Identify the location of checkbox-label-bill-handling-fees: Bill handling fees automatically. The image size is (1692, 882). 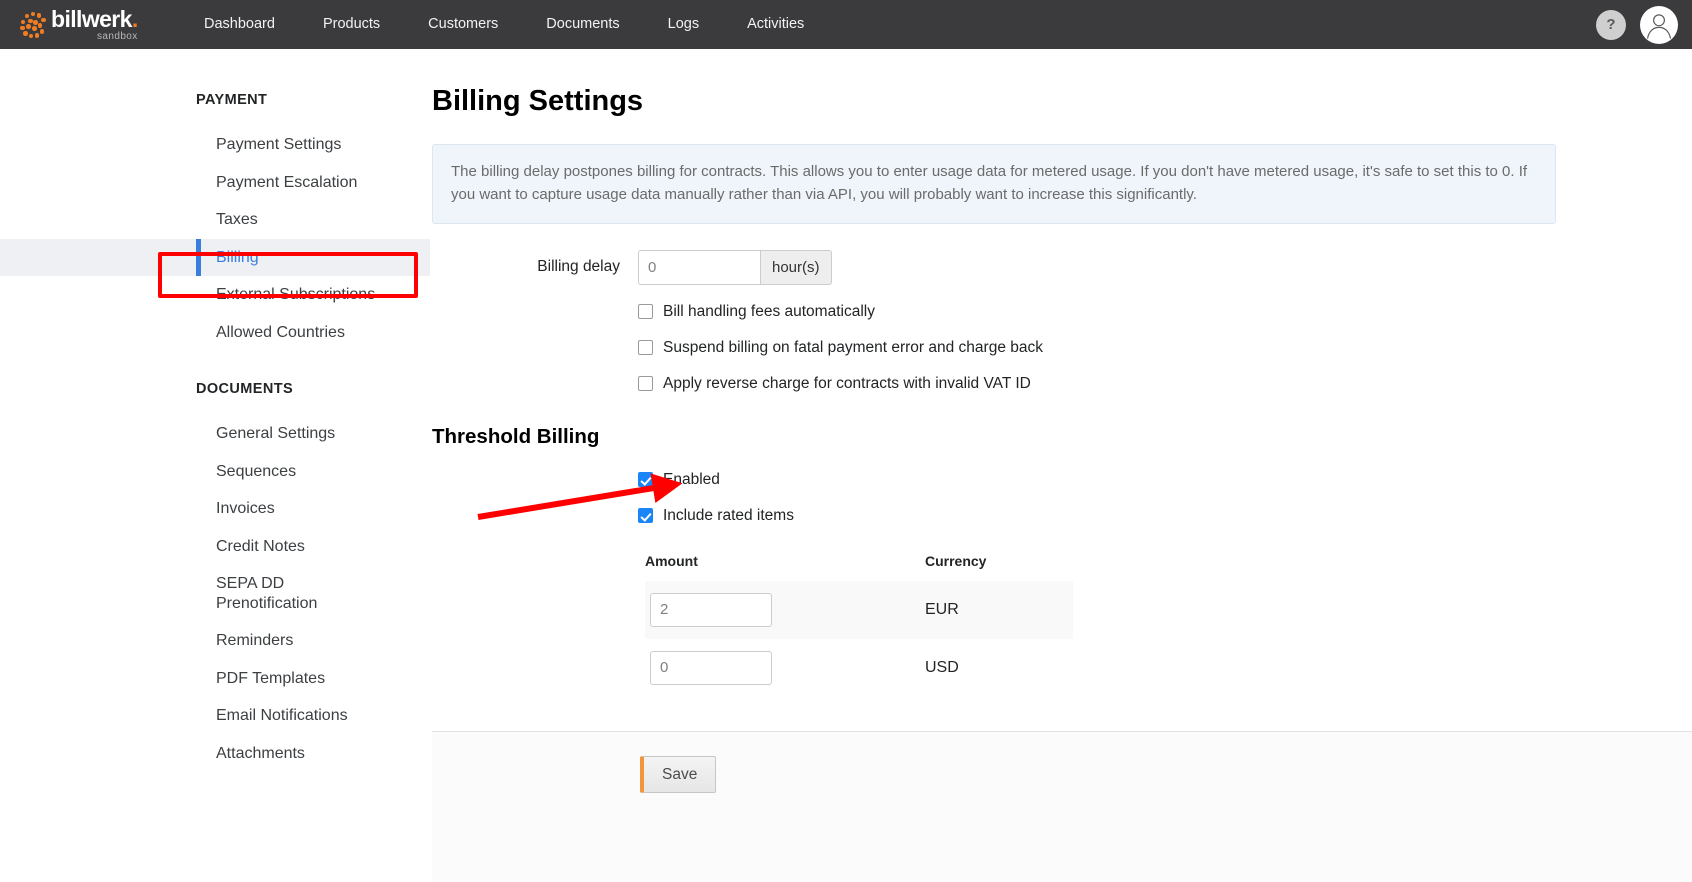
(769, 312).